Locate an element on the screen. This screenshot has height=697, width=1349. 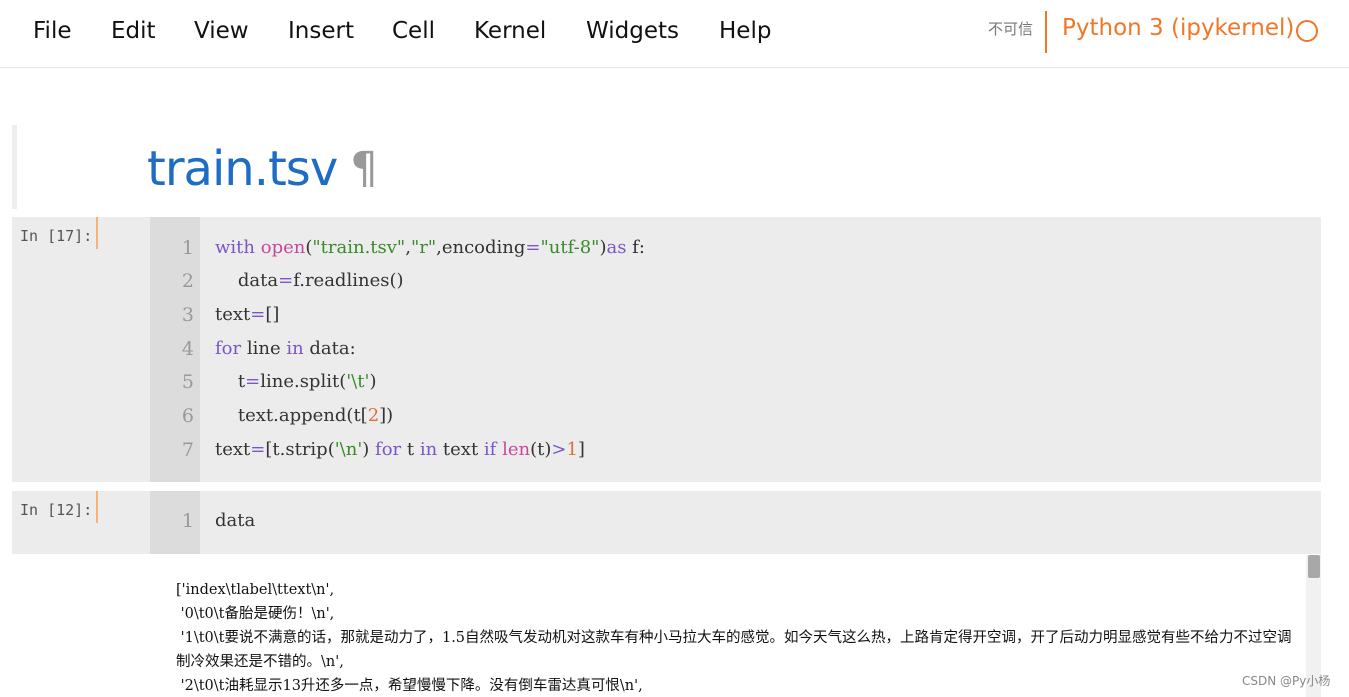
trust-status: 不可信 is located at coordinates (1010, 28).